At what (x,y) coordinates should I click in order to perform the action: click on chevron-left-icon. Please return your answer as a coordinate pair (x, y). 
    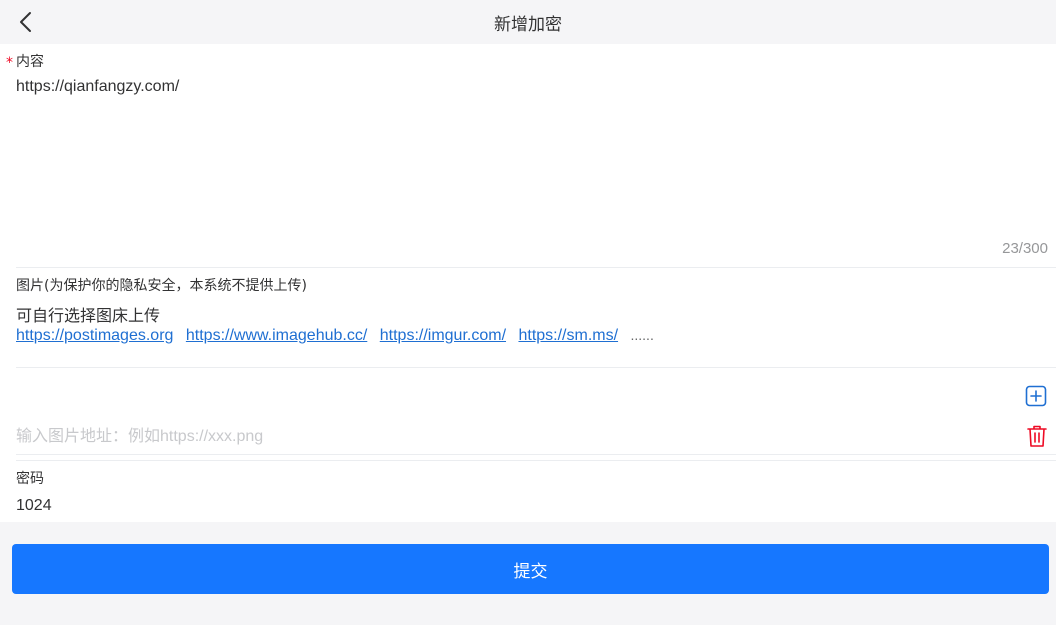
    Looking at the image, I should click on (25, 22).